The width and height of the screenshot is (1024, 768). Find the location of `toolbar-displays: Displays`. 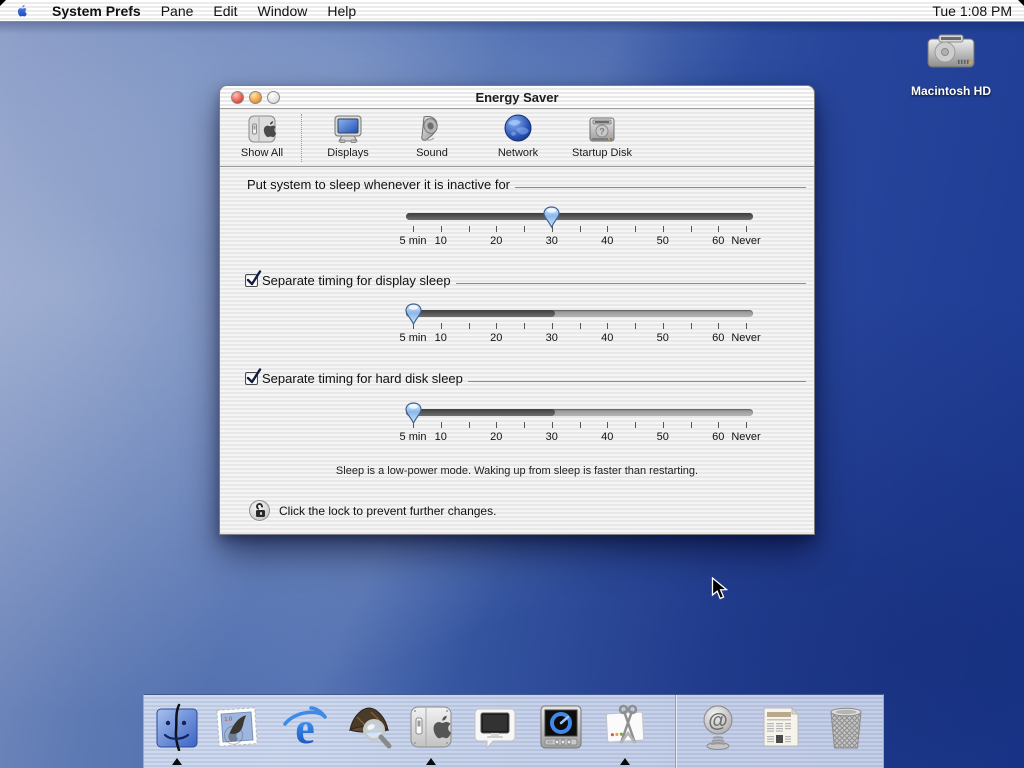

toolbar-displays: Displays is located at coordinates (348, 136).